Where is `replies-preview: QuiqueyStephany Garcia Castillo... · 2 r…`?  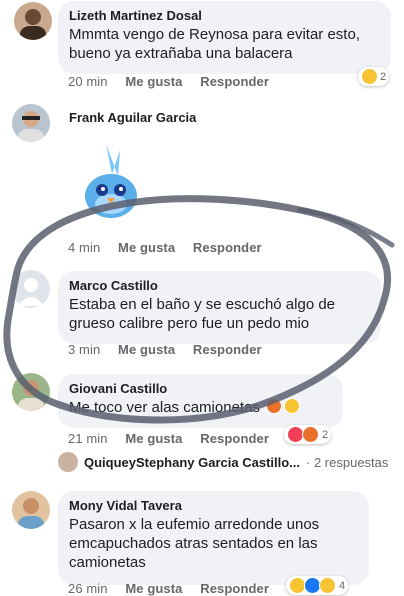
replies-preview: QuiqueyStephany Garcia Castillo... · 2 r… is located at coordinates (223, 462).